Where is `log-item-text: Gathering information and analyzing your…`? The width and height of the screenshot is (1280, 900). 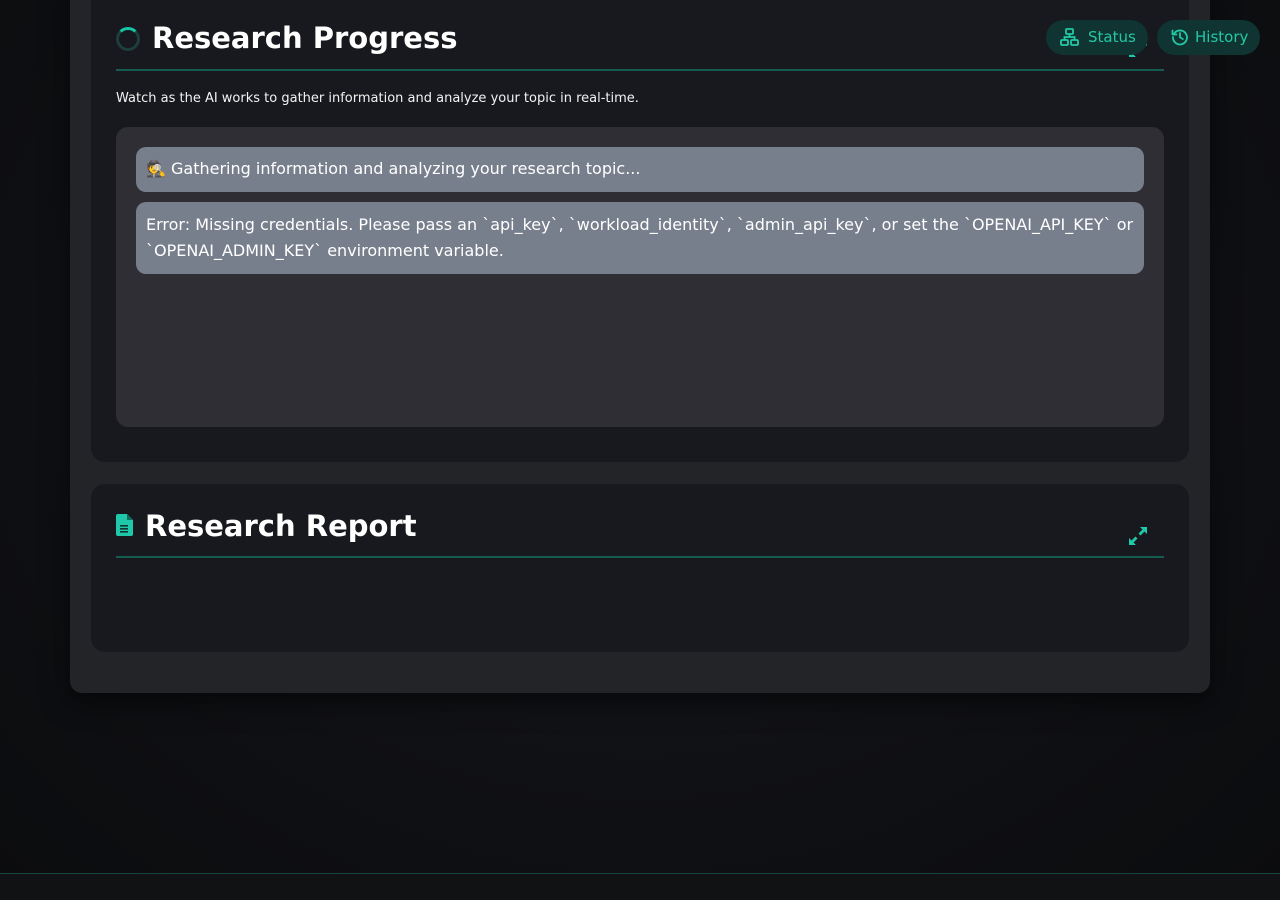
log-item-text: Gathering information and analyzing your… is located at coordinates (406, 168).